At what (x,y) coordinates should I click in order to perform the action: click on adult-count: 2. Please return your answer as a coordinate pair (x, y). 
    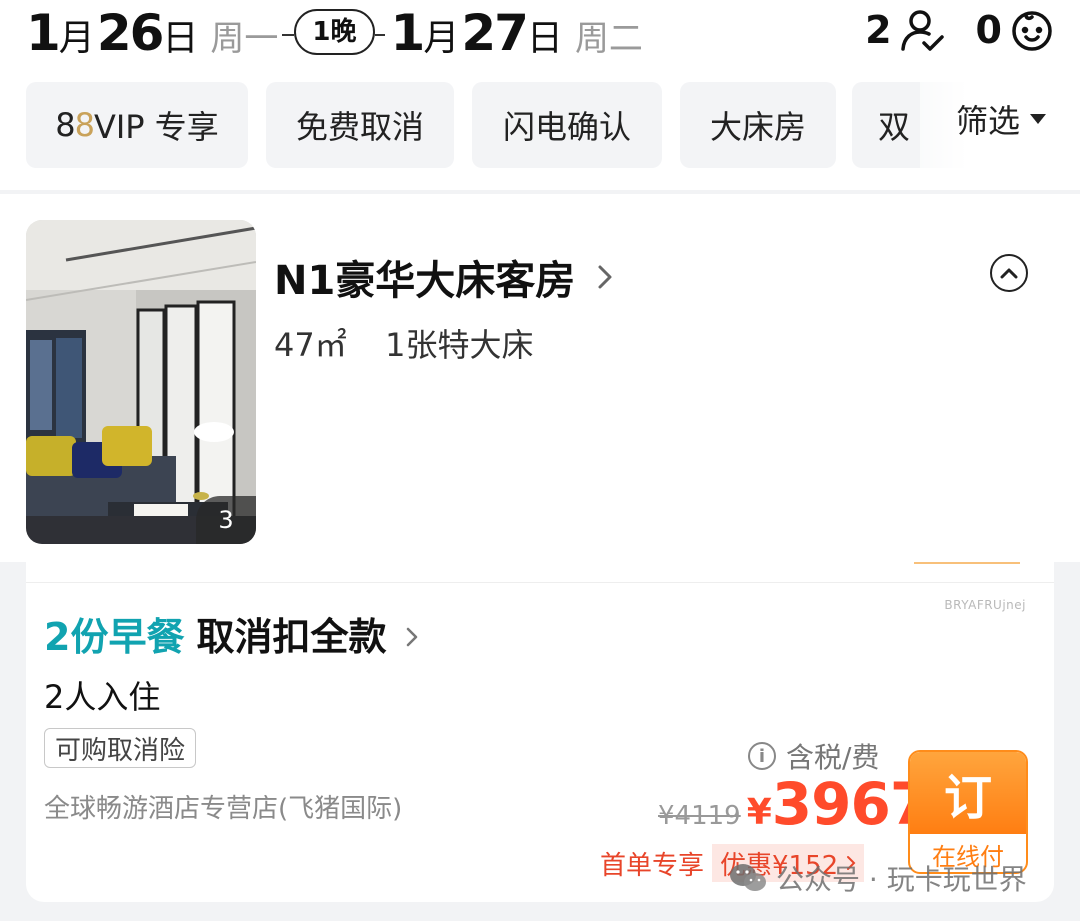
    Looking at the image, I should click on (878, 30).